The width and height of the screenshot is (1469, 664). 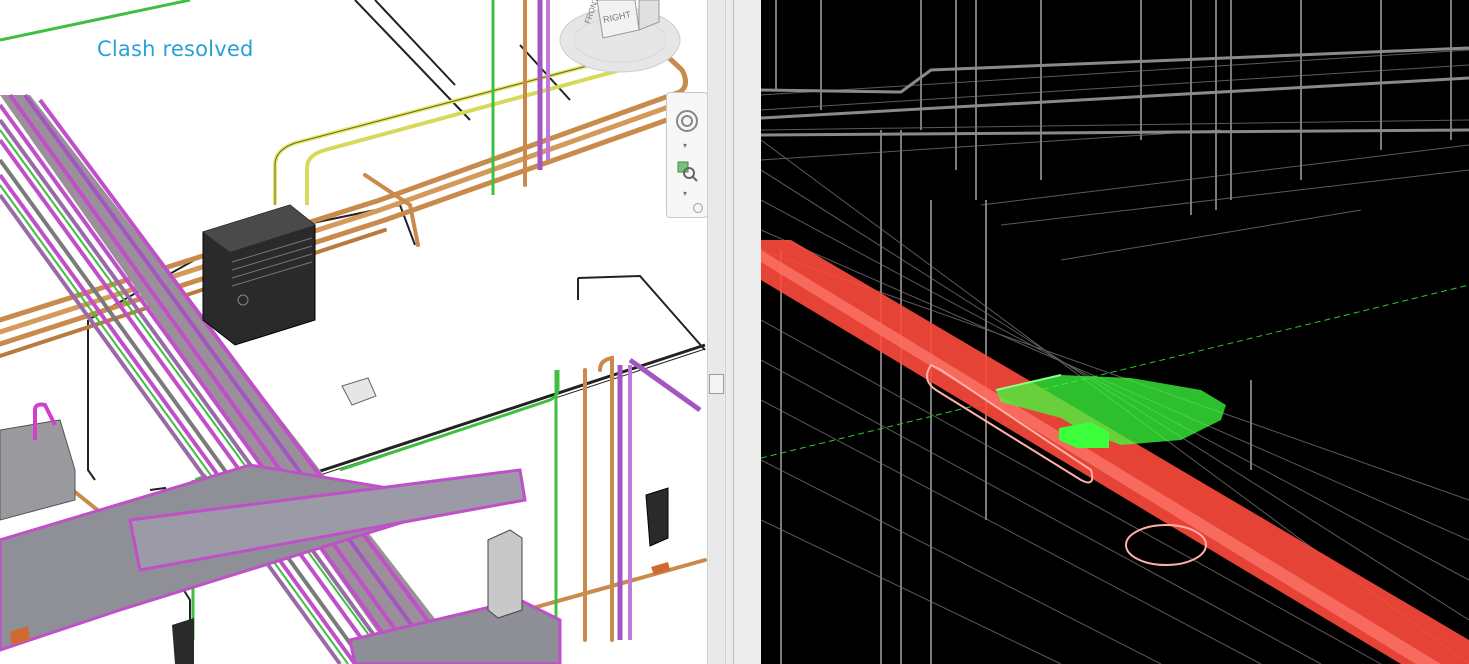 What do you see at coordinates (716, 332) in the screenshot?
I see `vertical-scrollbar` at bounding box center [716, 332].